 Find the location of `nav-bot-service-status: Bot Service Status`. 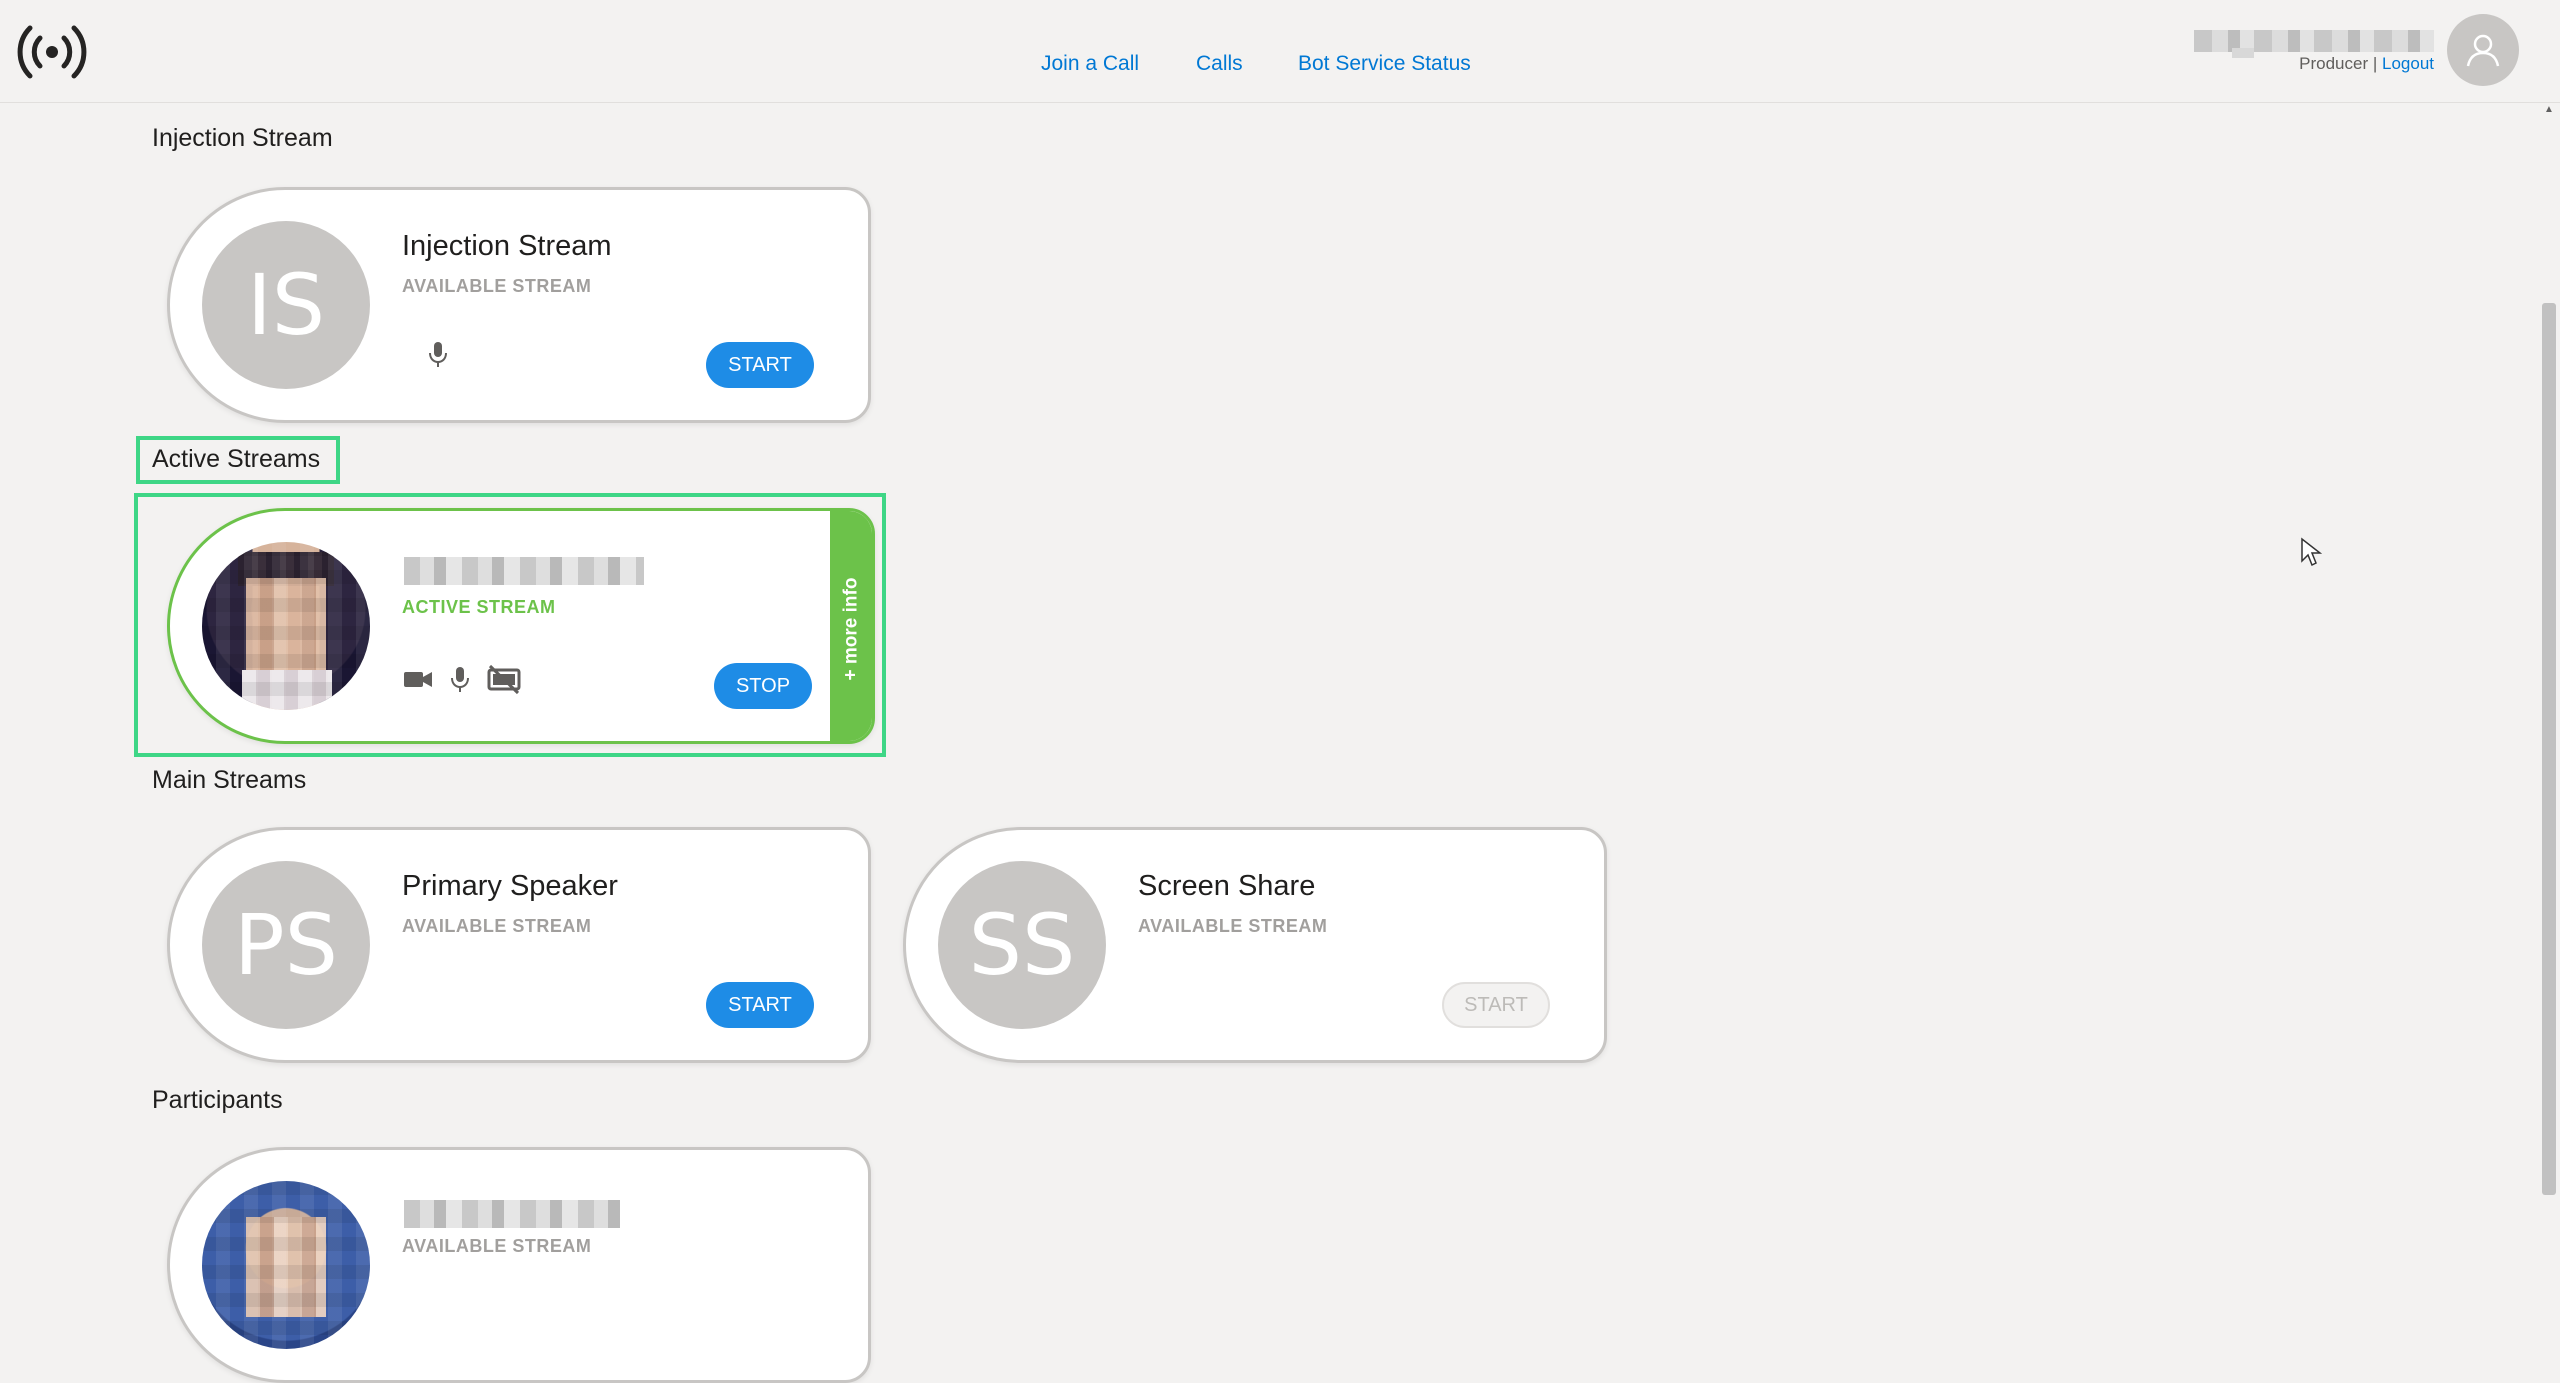

nav-bot-service-status: Bot Service Status is located at coordinates (1384, 64).